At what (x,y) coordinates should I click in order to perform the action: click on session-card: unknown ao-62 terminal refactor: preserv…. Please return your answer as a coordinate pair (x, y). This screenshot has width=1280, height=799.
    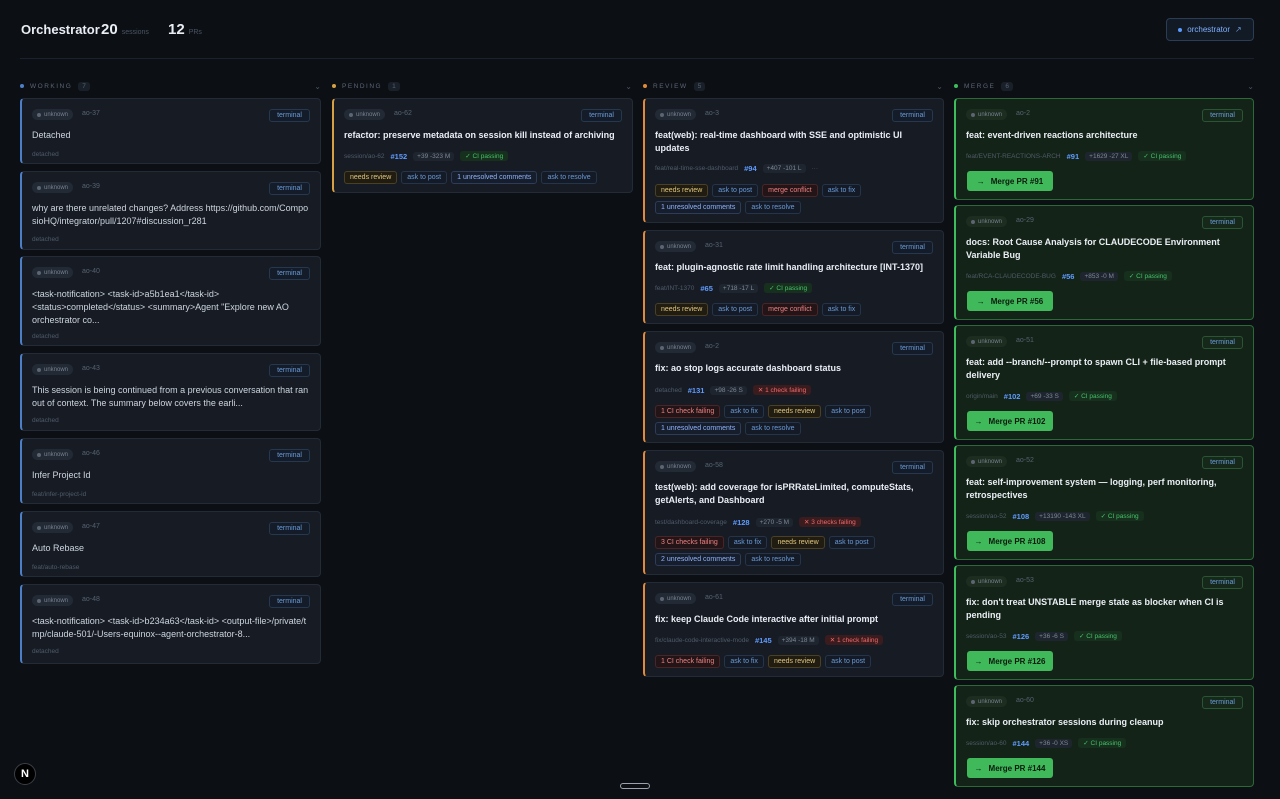
    Looking at the image, I should click on (482, 145).